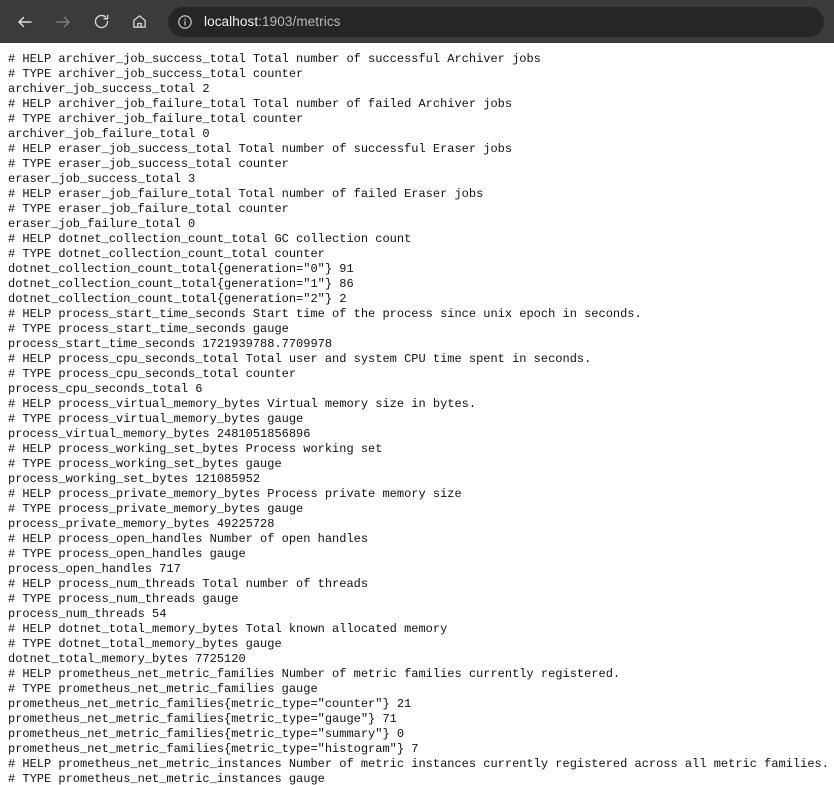 Image resolution: width=834 pixels, height=785 pixels. What do you see at coordinates (109, 89) in the screenshot?
I see `metrics-line: archiver_job_success_total 2` at bounding box center [109, 89].